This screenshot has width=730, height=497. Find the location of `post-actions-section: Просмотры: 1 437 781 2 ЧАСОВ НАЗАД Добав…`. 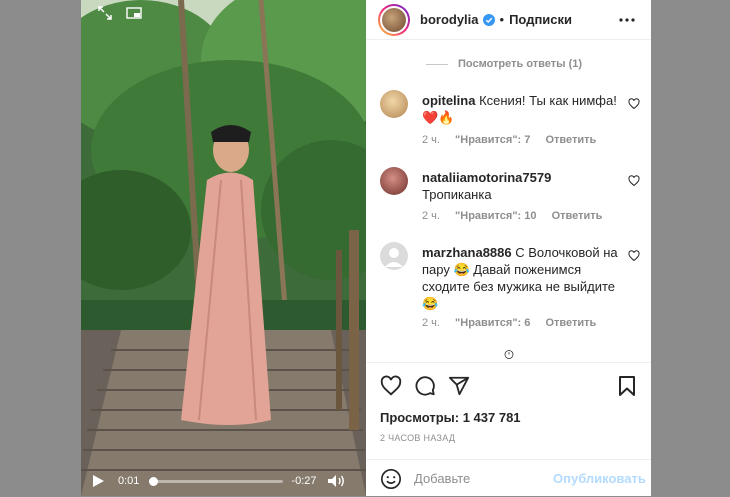

post-actions-section: Просмотры: 1 437 781 2 ЧАСОВ НАЗАД Добав… is located at coordinates (508, 429).